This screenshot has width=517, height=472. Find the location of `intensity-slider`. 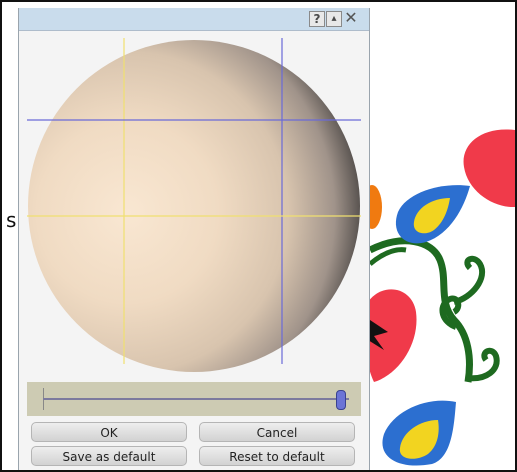

intensity-slider is located at coordinates (194, 399).